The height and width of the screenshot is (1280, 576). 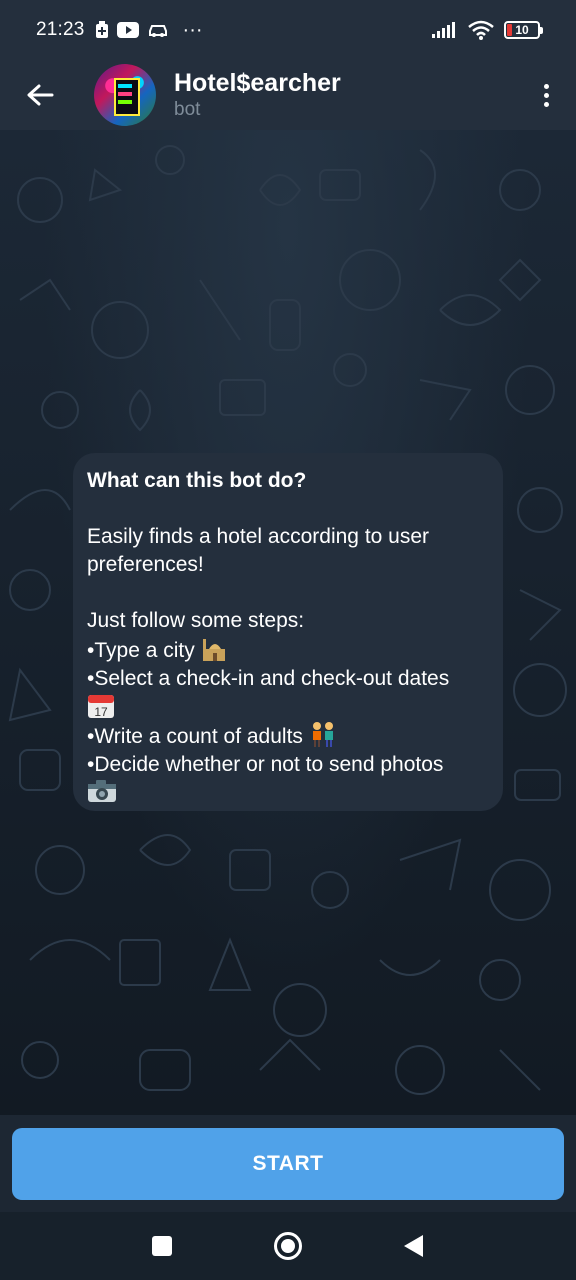 I want to click on status-bar: 21:23 ··· 10, so click(x=288, y=30).